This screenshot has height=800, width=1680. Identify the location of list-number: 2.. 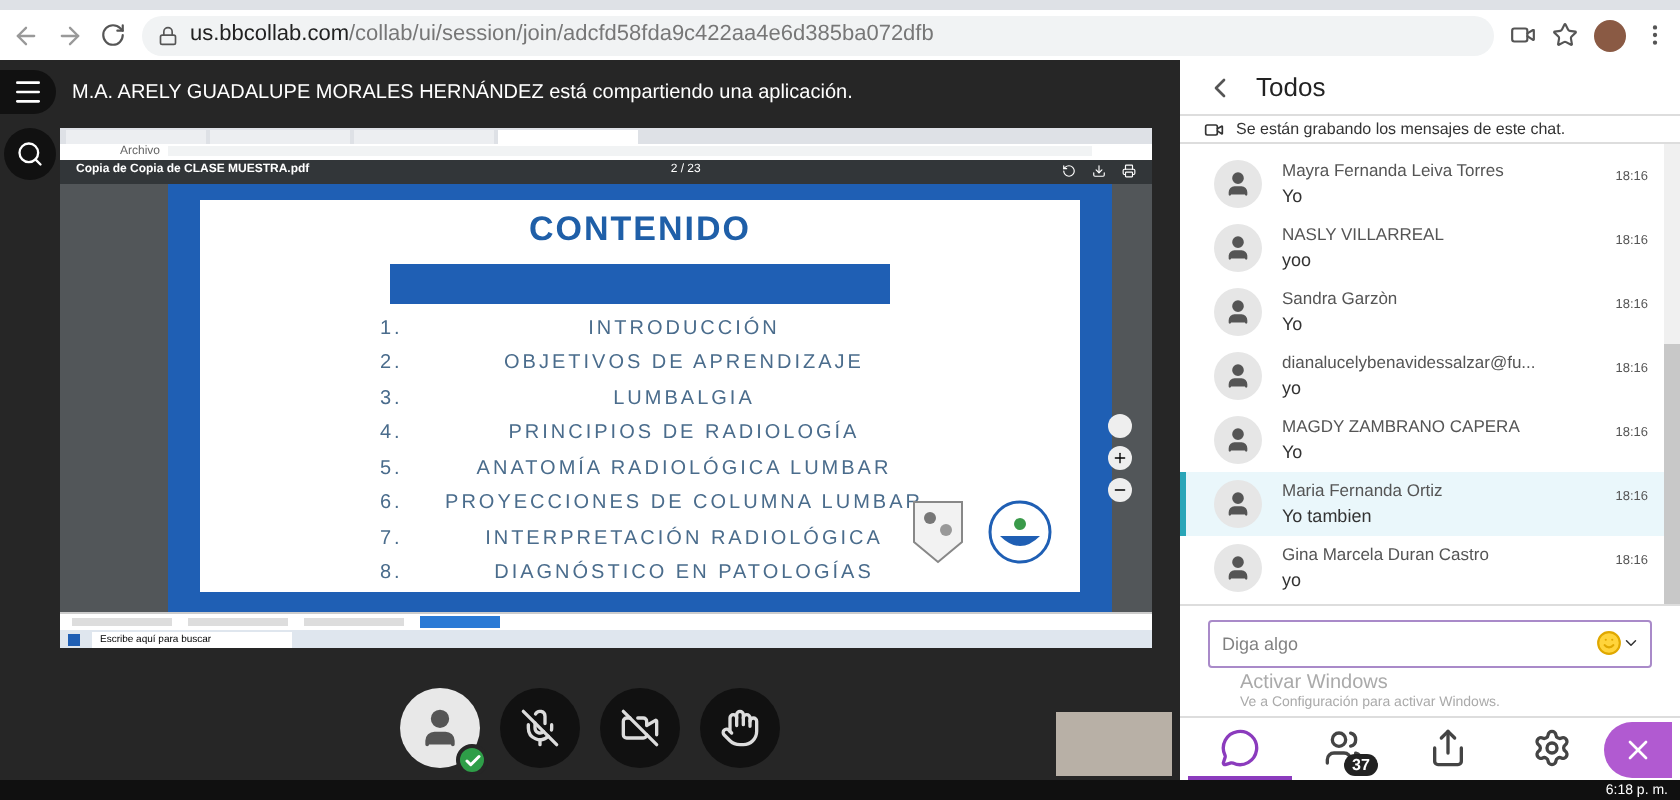
(392, 364).